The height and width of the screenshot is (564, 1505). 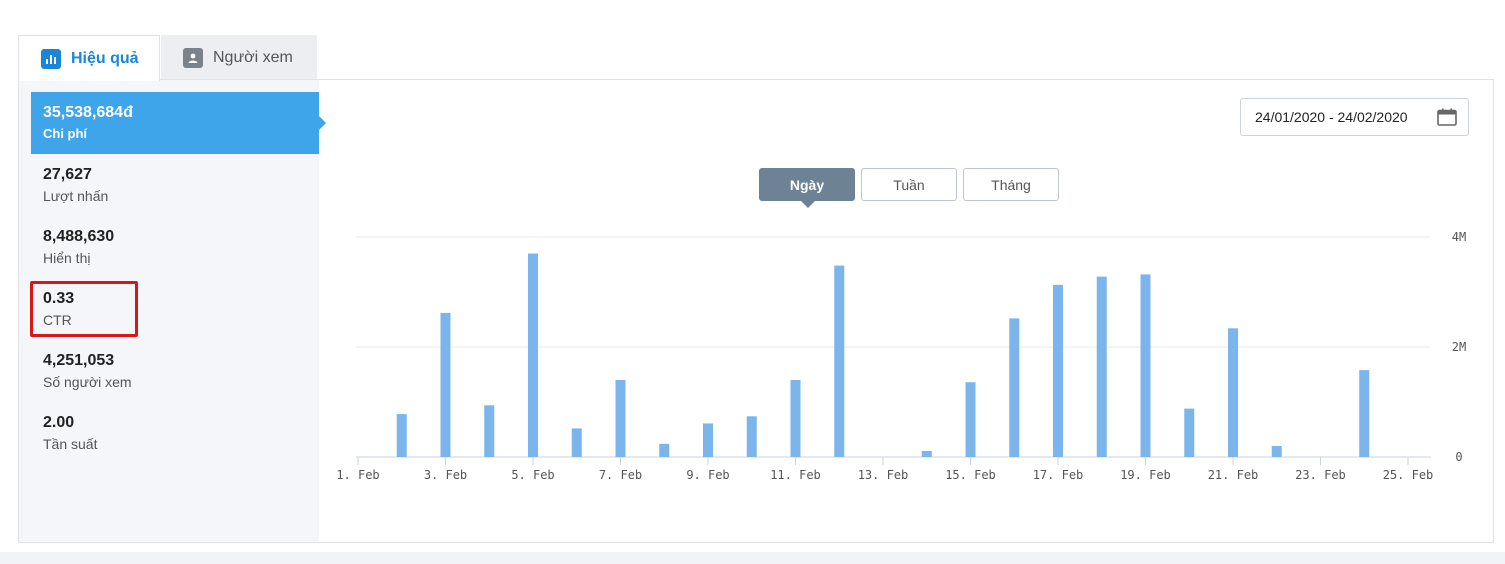 What do you see at coordinates (620, 475) in the screenshot?
I see `x-tick-label: 7. Feb` at bounding box center [620, 475].